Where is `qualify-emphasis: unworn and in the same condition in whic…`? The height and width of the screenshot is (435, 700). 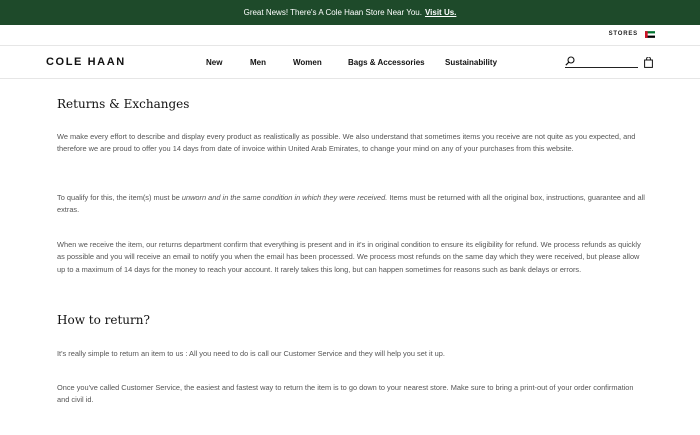 qualify-emphasis: unworn and in the same condition in whic… is located at coordinates (284, 197).